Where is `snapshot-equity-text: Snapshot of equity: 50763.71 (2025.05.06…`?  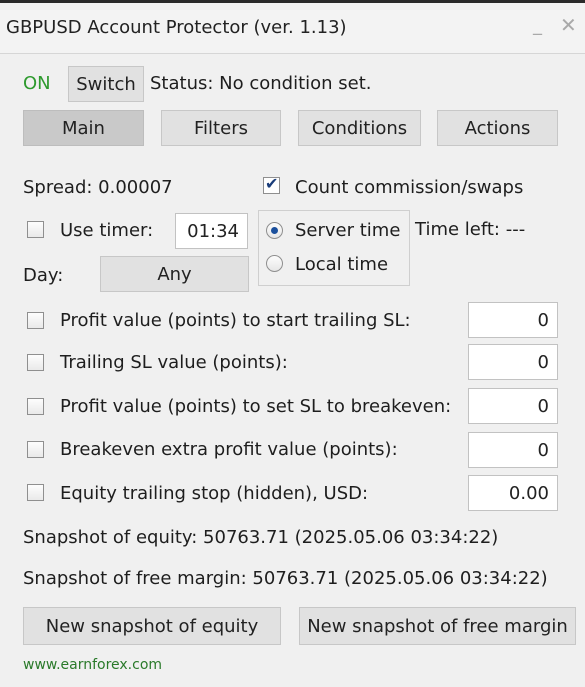
snapshot-equity-text: Snapshot of equity: 50763.71 (2025.05.06… is located at coordinates (261, 537).